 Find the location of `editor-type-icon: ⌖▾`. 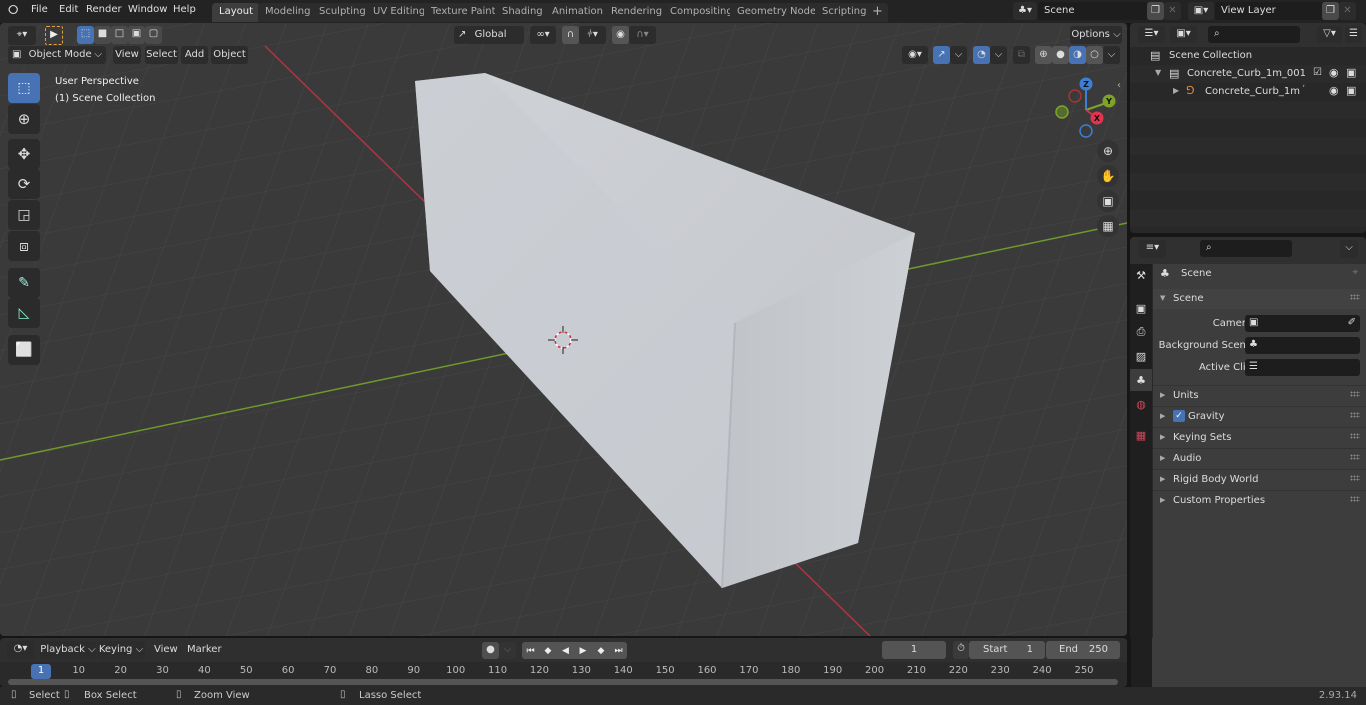

editor-type-icon: ⌖▾ is located at coordinates (22, 35).